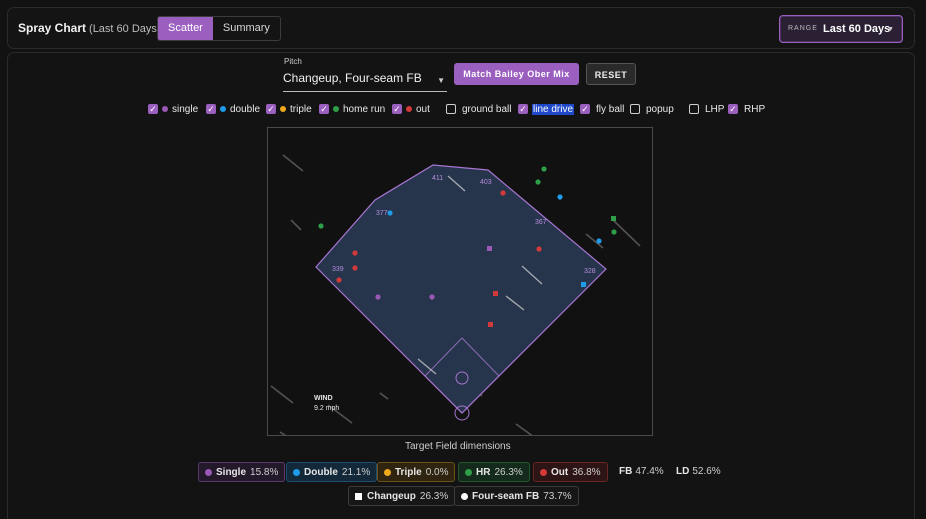 This screenshot has width=926, height=519. I want to click on legend-triple: Triple 0.0%, so click(416, 472).